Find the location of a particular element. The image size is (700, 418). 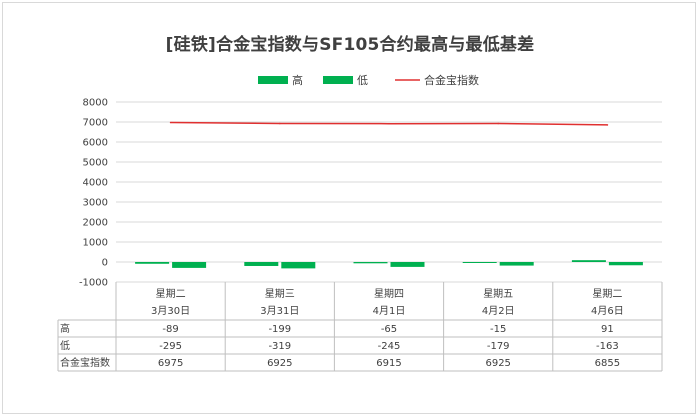

table-row-label-low: 低 is located at coordinates (65, 345).